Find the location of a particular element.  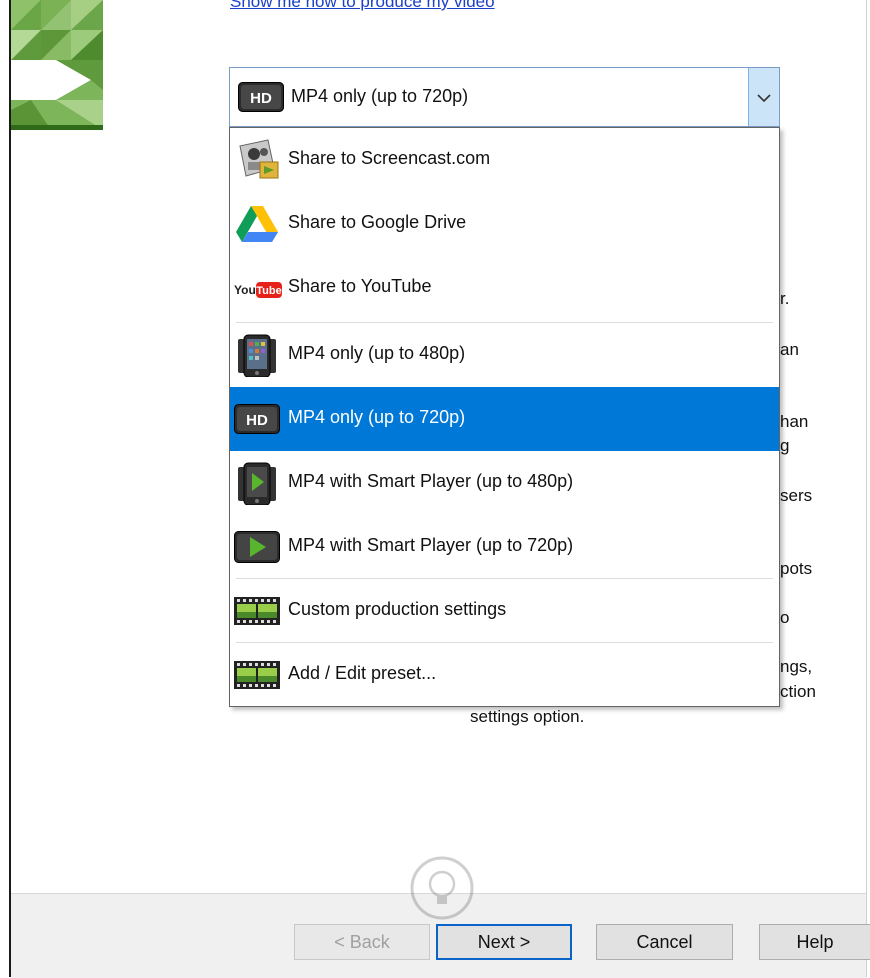

background-text: sers is located at coordinates (796, 495).